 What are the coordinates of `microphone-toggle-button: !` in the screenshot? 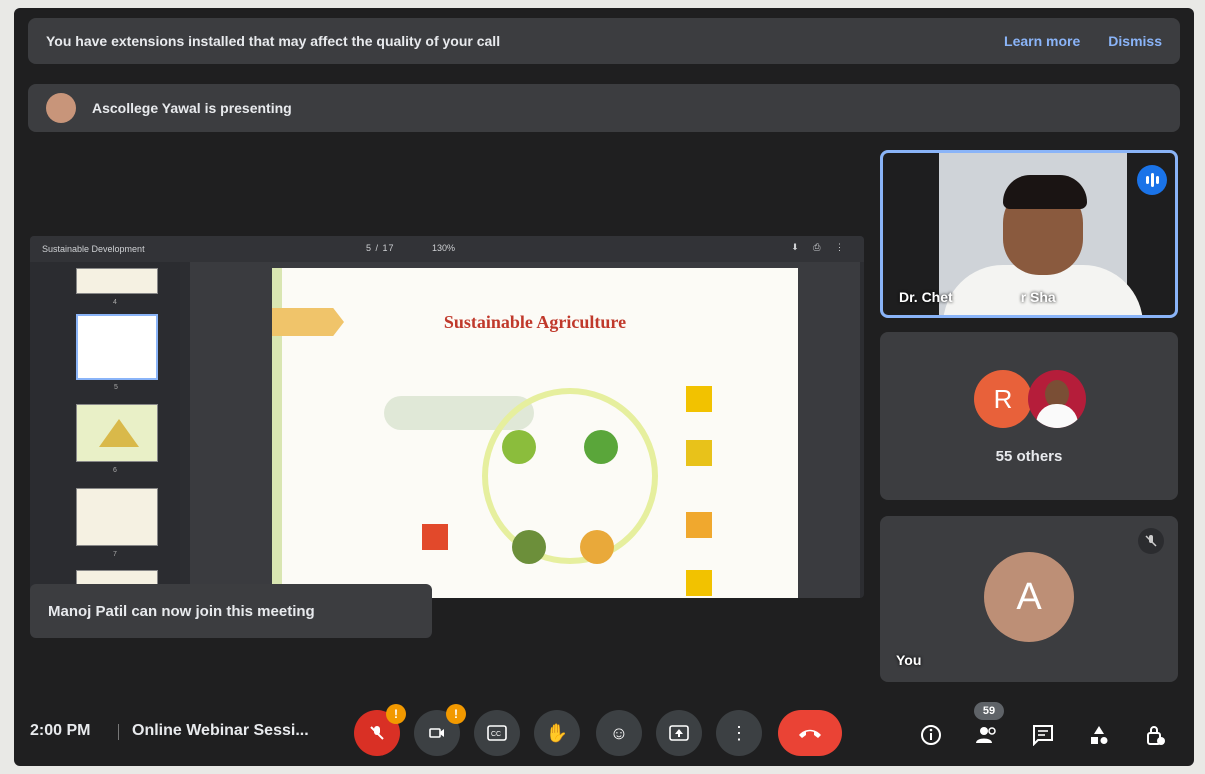 It's located at (380, 730).